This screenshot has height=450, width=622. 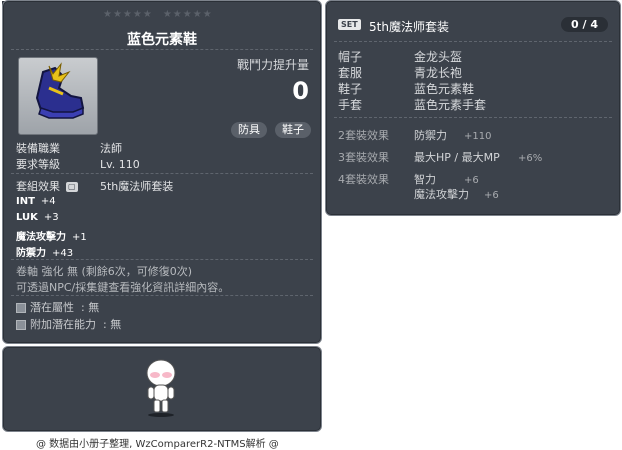 What do you see at coordinates (38, 164) in the screenshot?
I see `level-label: 要求等級` at bounding box center [38, 164].